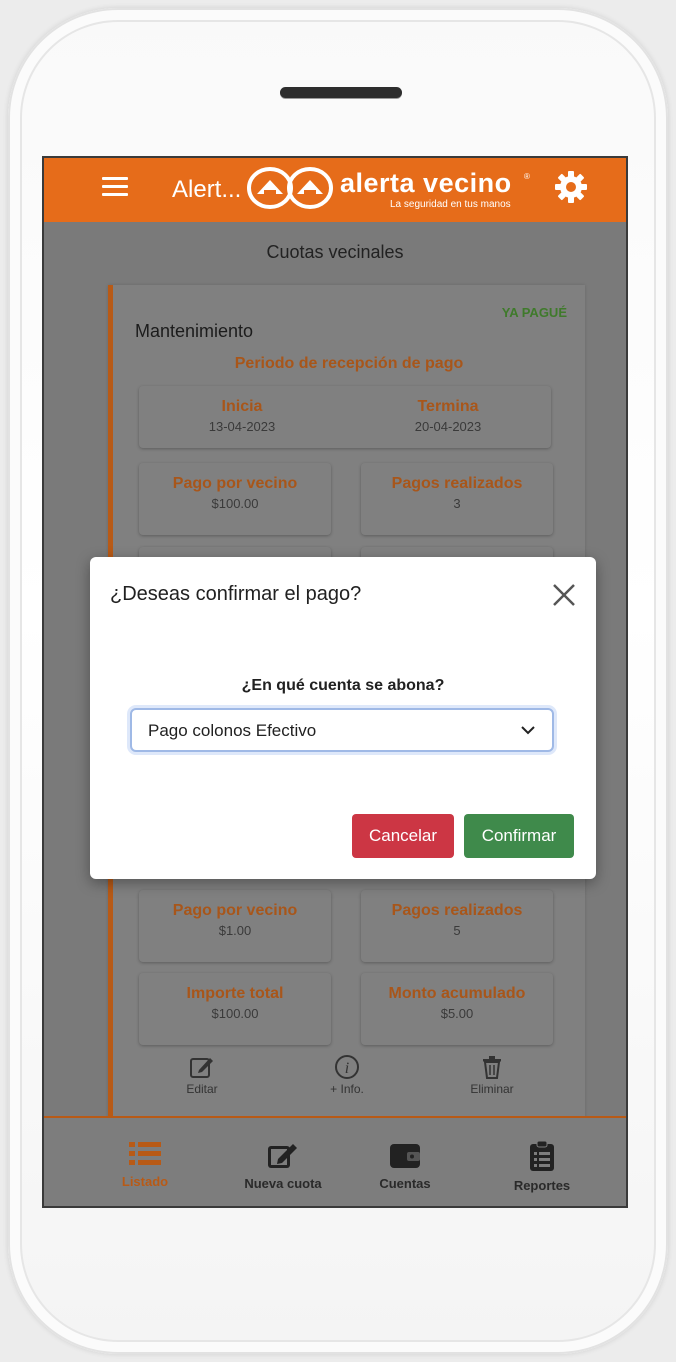  I want to click on alerta-vecino-logo-icon, so click(290, 188).